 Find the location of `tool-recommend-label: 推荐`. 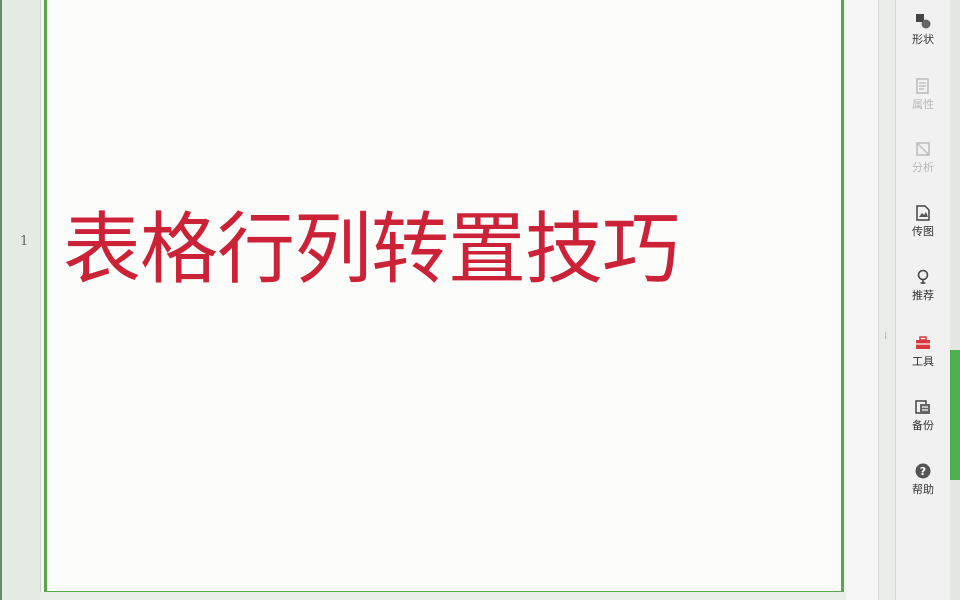

tool-recommend-label: 推荐 is located at coordinates (923, 295).